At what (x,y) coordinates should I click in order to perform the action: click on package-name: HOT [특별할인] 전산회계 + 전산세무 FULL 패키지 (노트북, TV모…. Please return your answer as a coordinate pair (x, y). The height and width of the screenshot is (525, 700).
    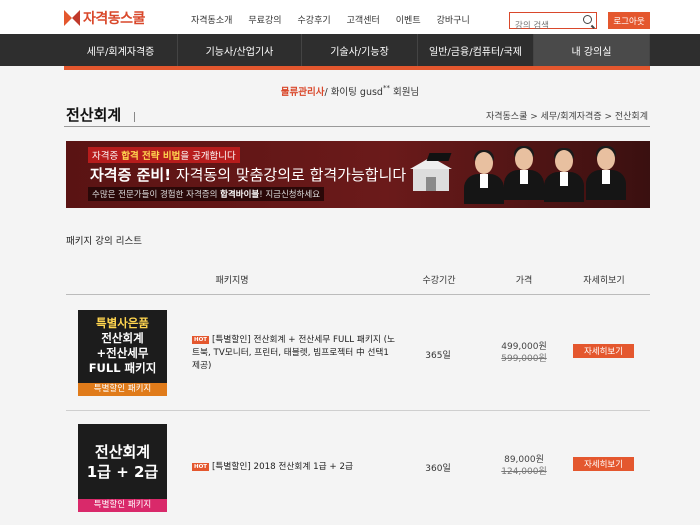
    Looking at the image, I should click on (294, 353).